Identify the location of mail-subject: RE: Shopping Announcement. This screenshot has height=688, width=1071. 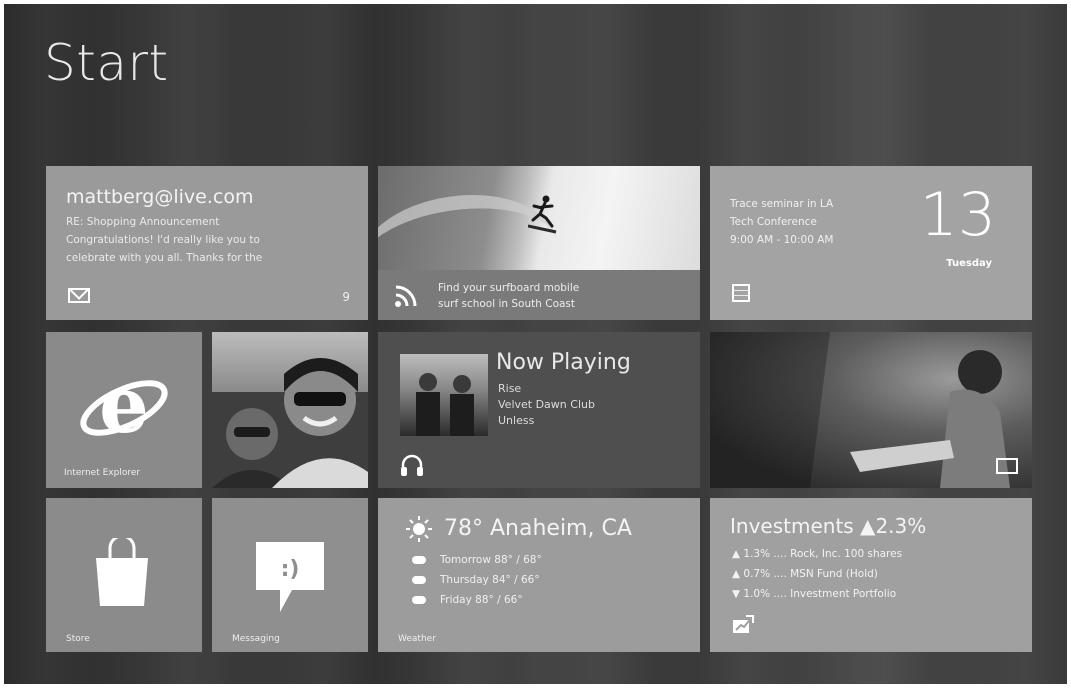
(143, 222).